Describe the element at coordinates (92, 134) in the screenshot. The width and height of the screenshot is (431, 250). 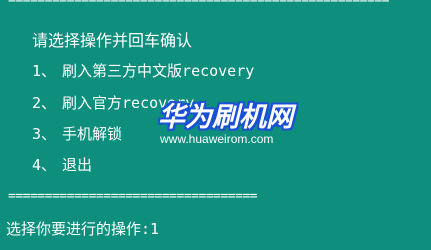
I see `menu-item-label: 手机解锁` at that location.